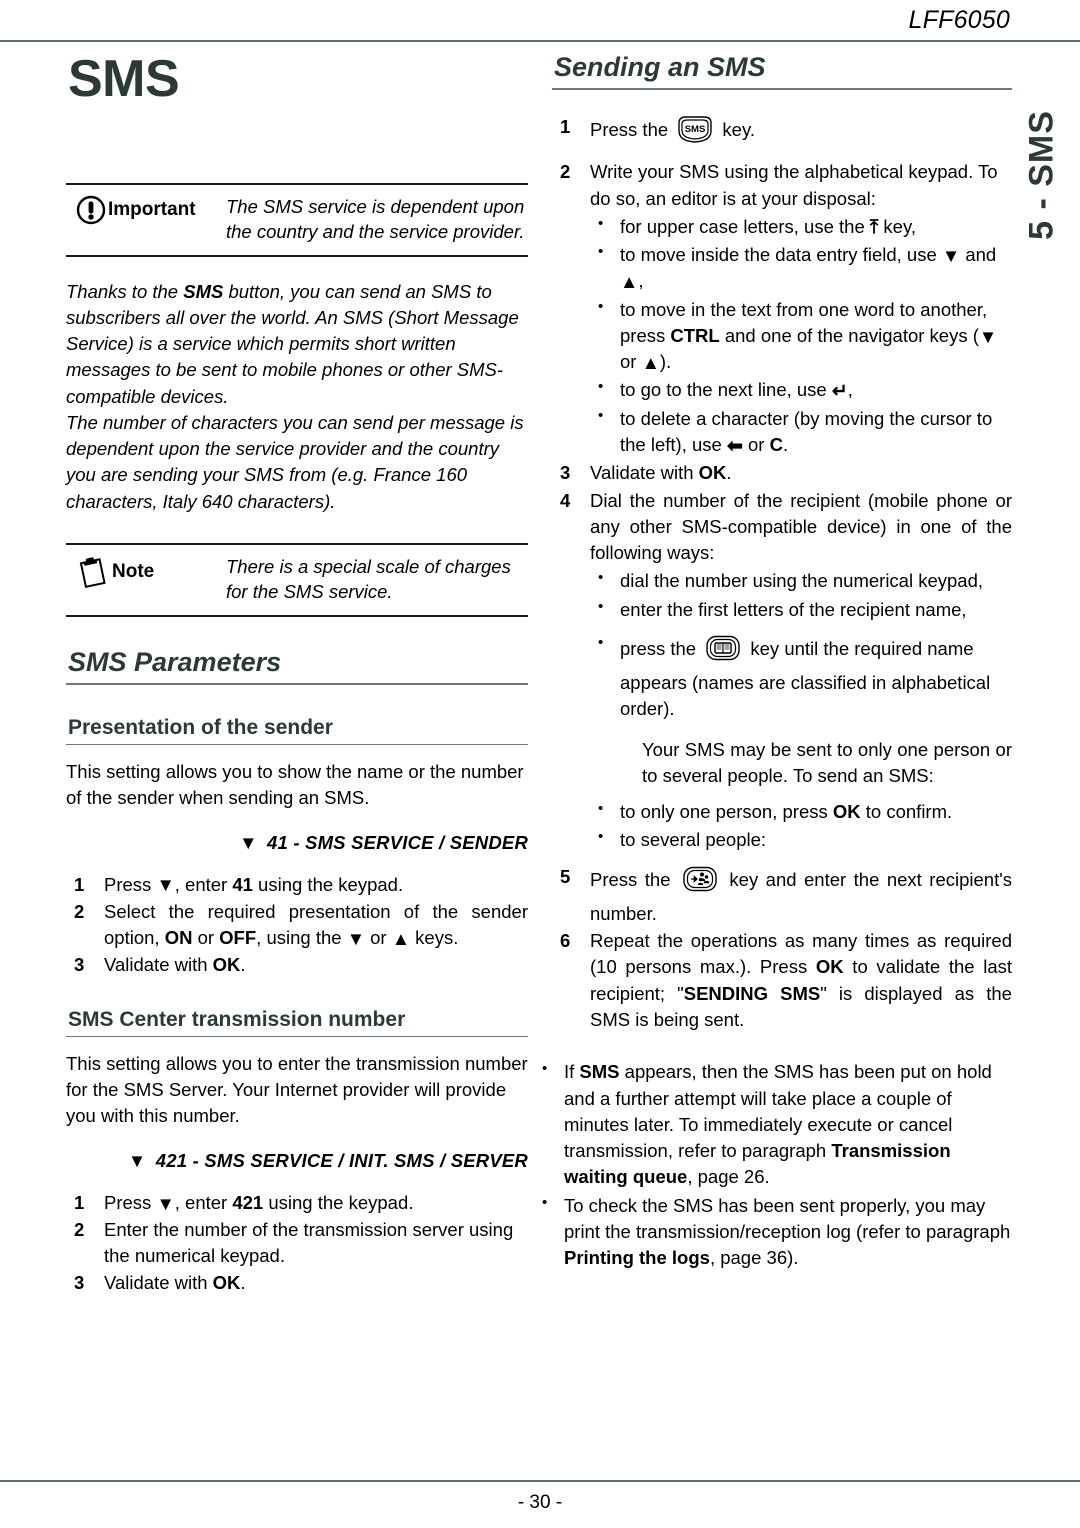  Describe the element at coordinates (801, 389) in the screenshot. I see `list-item: to go to the next line, use ↵,` at that location.